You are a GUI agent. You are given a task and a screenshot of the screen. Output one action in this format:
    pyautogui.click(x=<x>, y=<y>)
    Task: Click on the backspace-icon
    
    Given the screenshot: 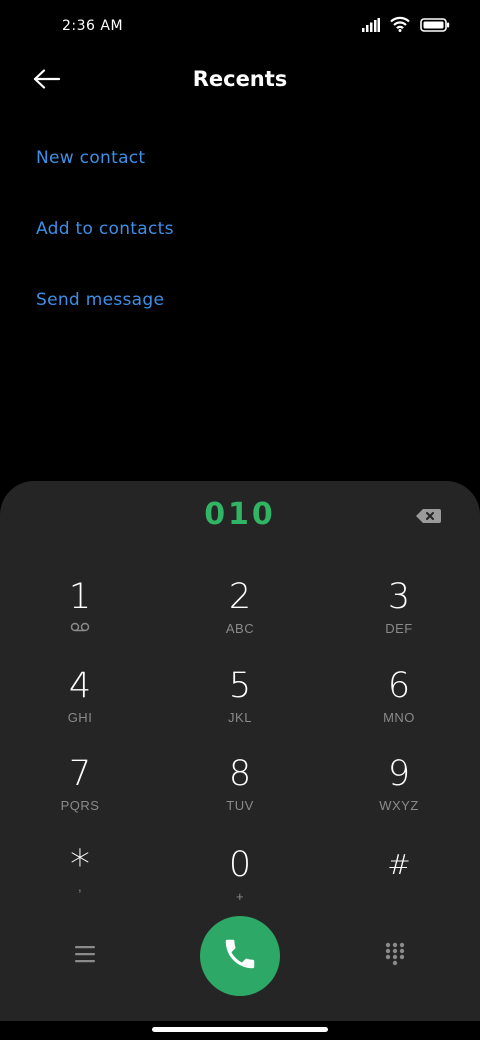 What is the action you would take?
    pyautogui.click(x=428, y=519)
    